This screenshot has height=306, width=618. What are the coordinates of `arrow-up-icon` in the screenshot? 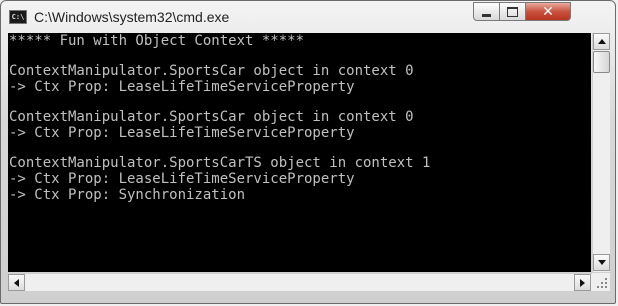 It's located at (601, 41).